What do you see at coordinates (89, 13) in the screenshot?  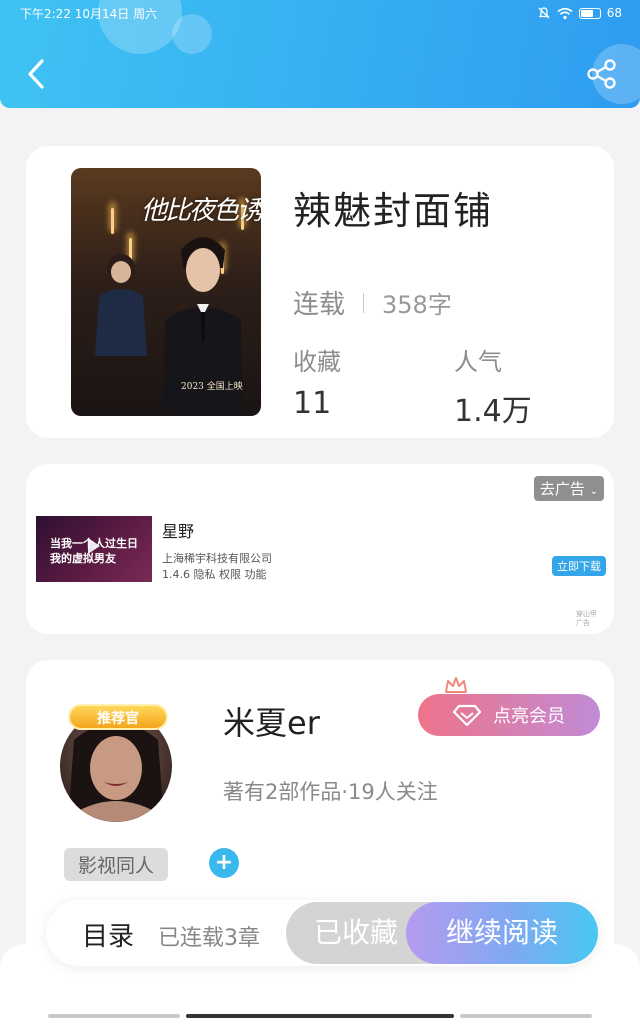 I see `status-time: 下午2:22 10月14日 周六` at bounding box center [89, 13].